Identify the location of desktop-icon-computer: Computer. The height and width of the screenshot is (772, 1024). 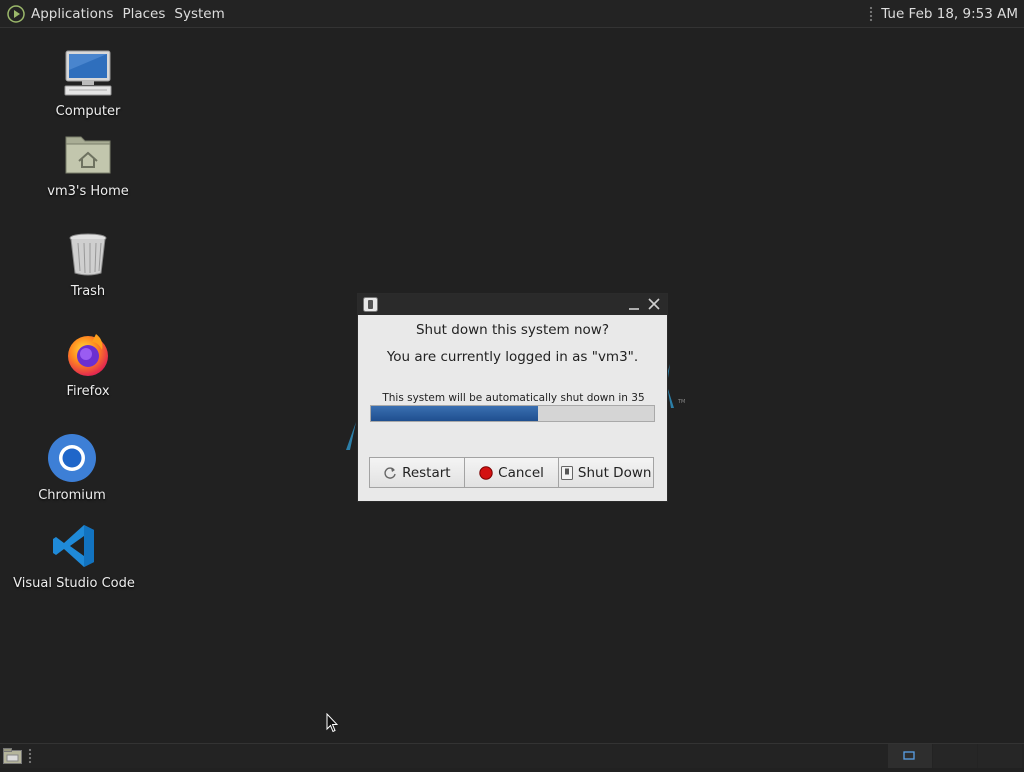
(88, 83).